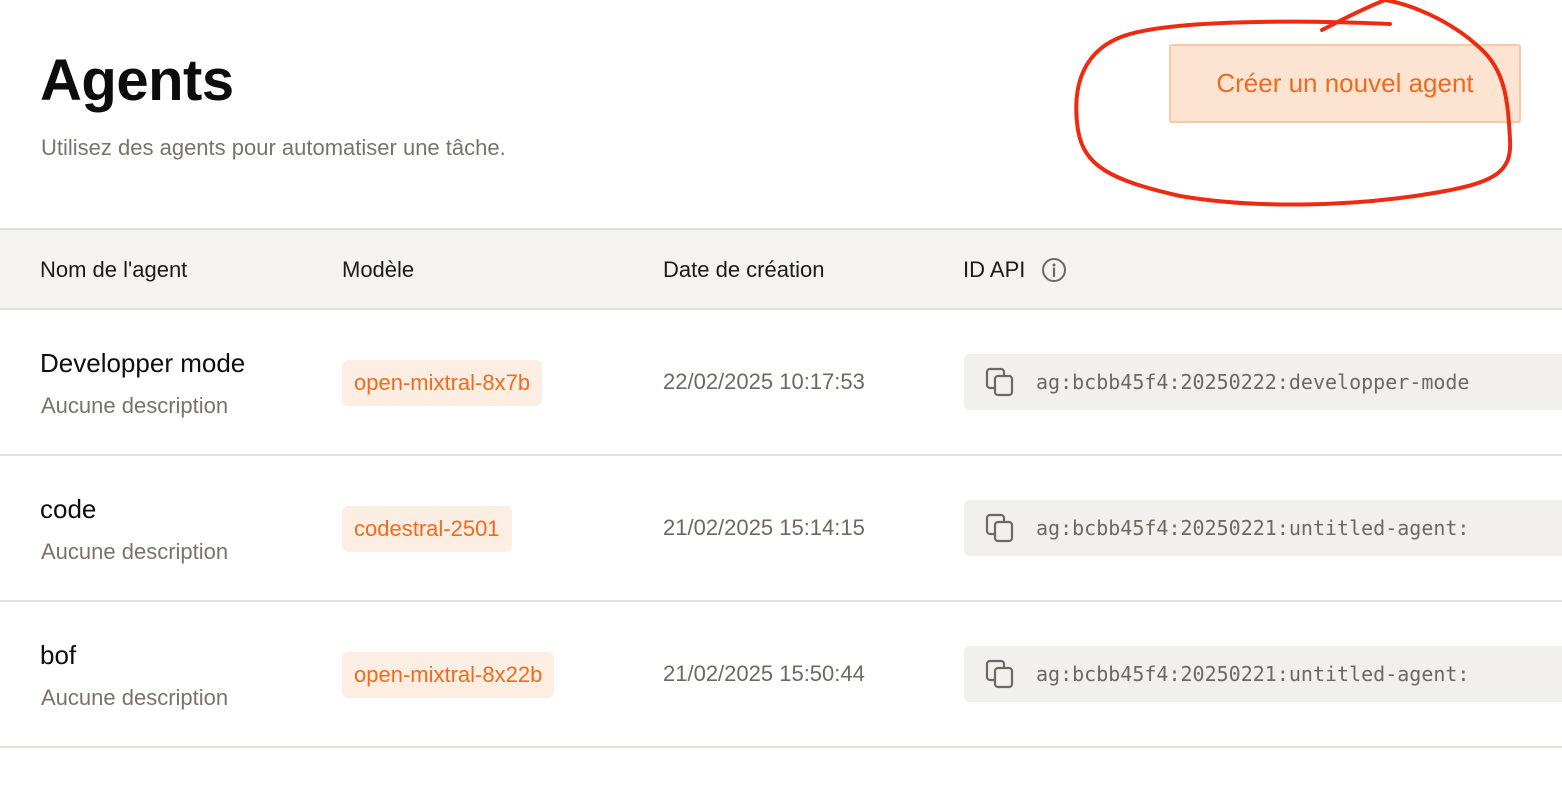 This screenshot has width=1562, height=810. I want to click on column-header-created-label: Date de création, so click(744, 269).